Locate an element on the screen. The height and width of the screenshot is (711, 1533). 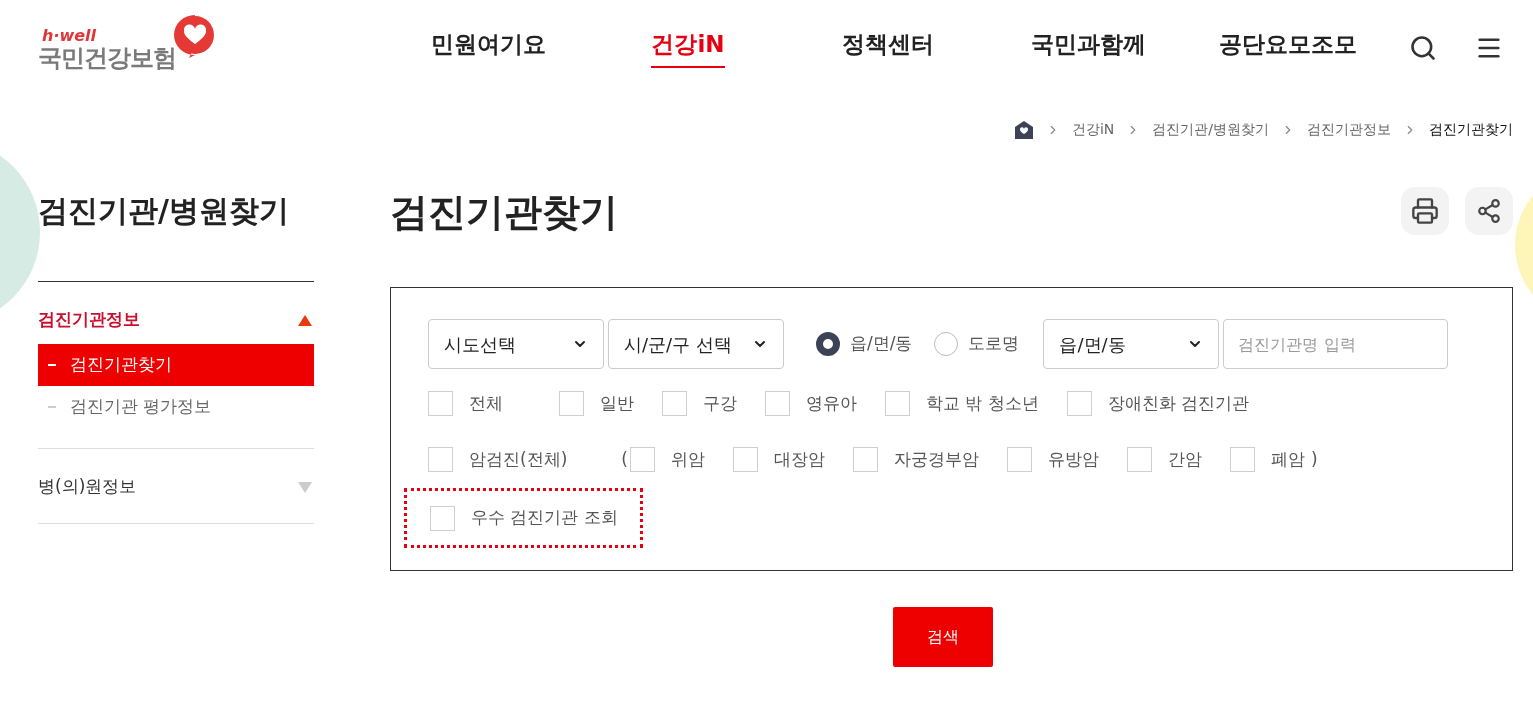
checkbox-label: 구강 is located at coordinates (720, 403).